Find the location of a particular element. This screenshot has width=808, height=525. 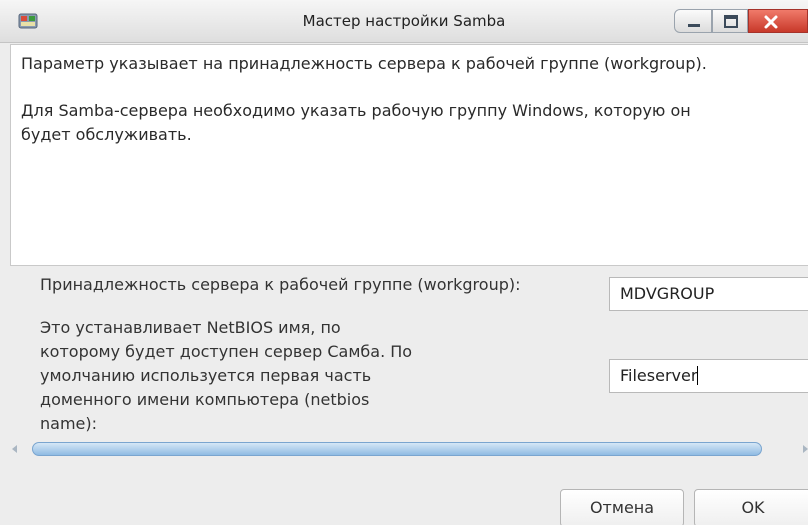

text-cursor is located at coordinates (698, 375).